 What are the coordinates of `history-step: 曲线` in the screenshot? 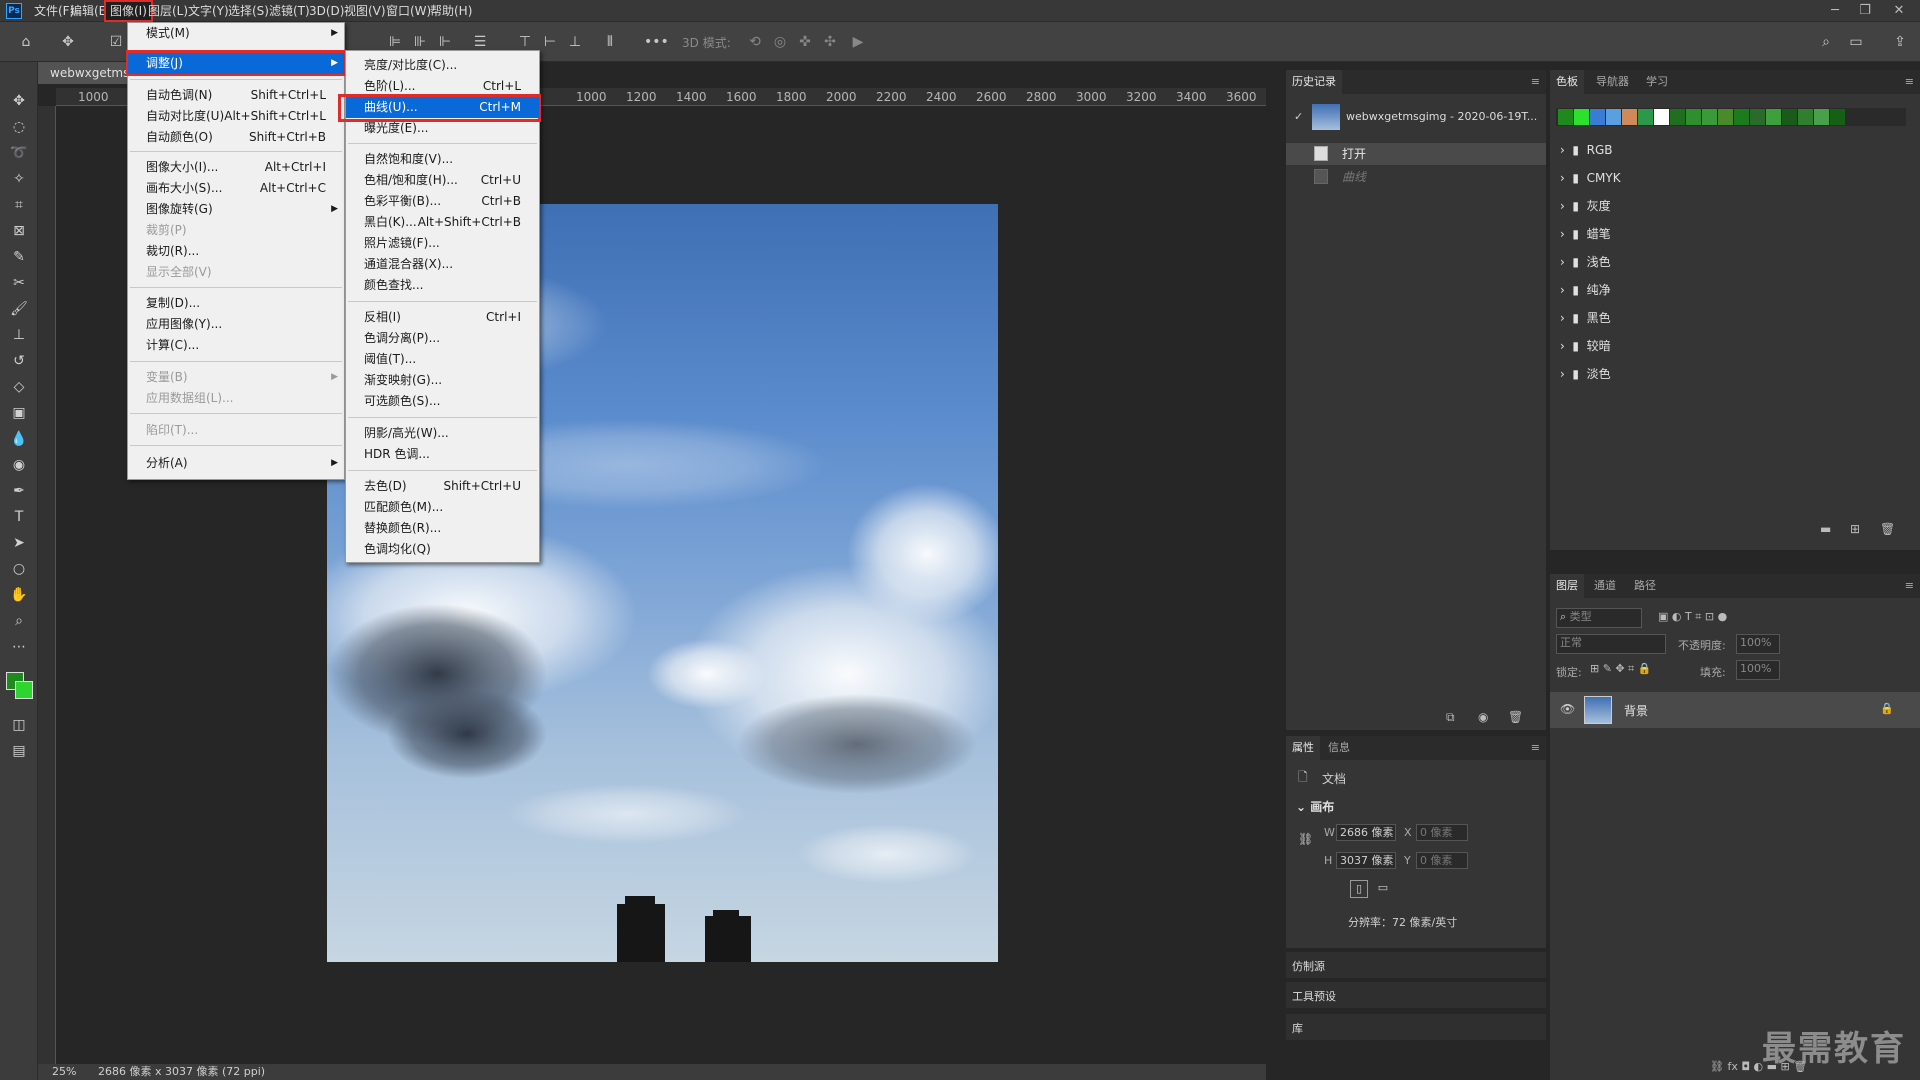 It's located at (1416, 177).